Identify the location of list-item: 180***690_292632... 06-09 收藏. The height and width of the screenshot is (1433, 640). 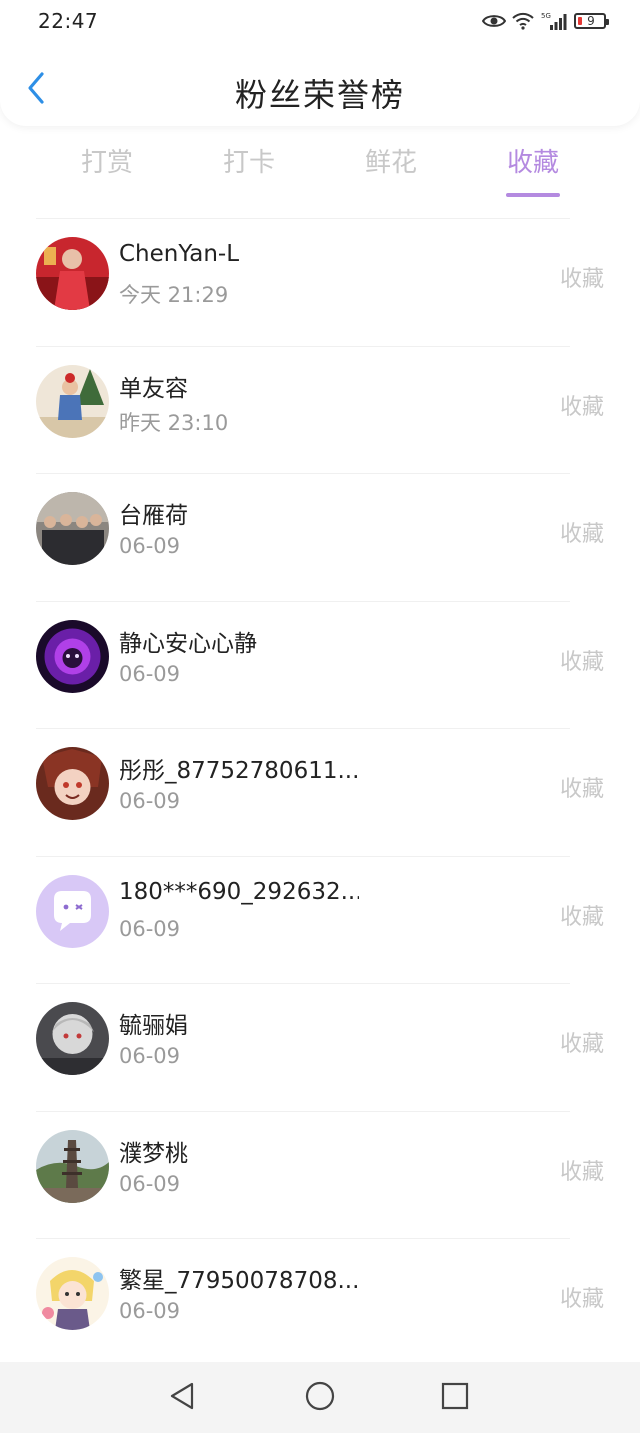
(320, 920).